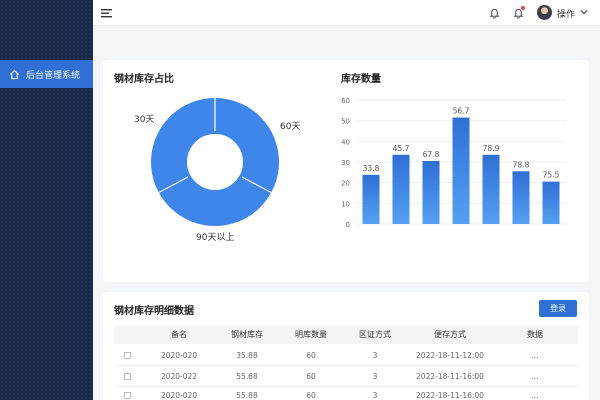 Image resolution: width=600 pixels, height=400 pixels. Describe the element at coordinates (247, 395) in the screenshot. I see `table-cell: 55.88` at that location.